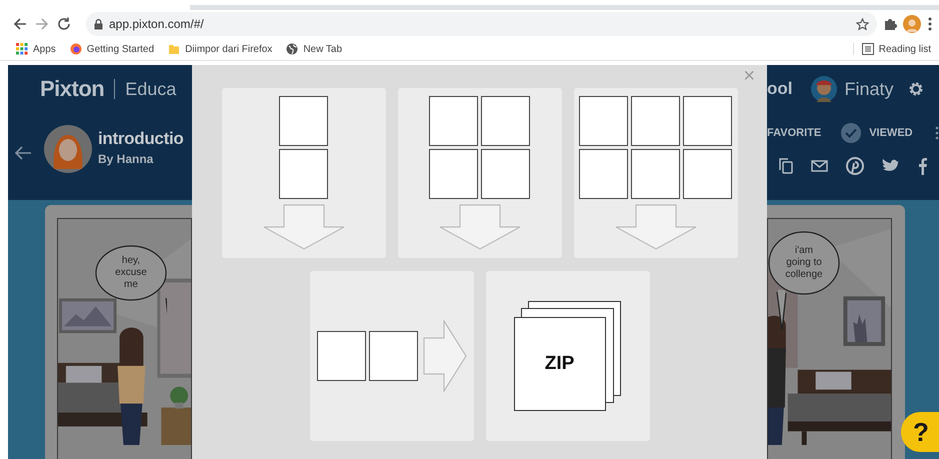 The image size is (939, 459). I want to click on reload-icon, so click(64, 24).